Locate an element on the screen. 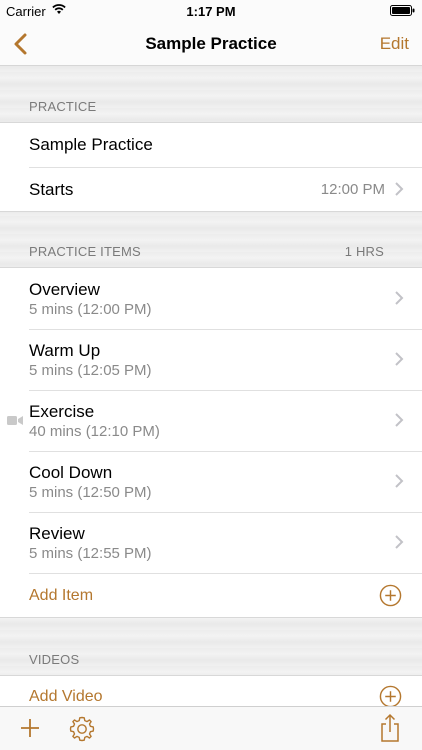 The image size is (422, 750). starts-row: Starts 12:00 PM is located at coordinates (211, 189).